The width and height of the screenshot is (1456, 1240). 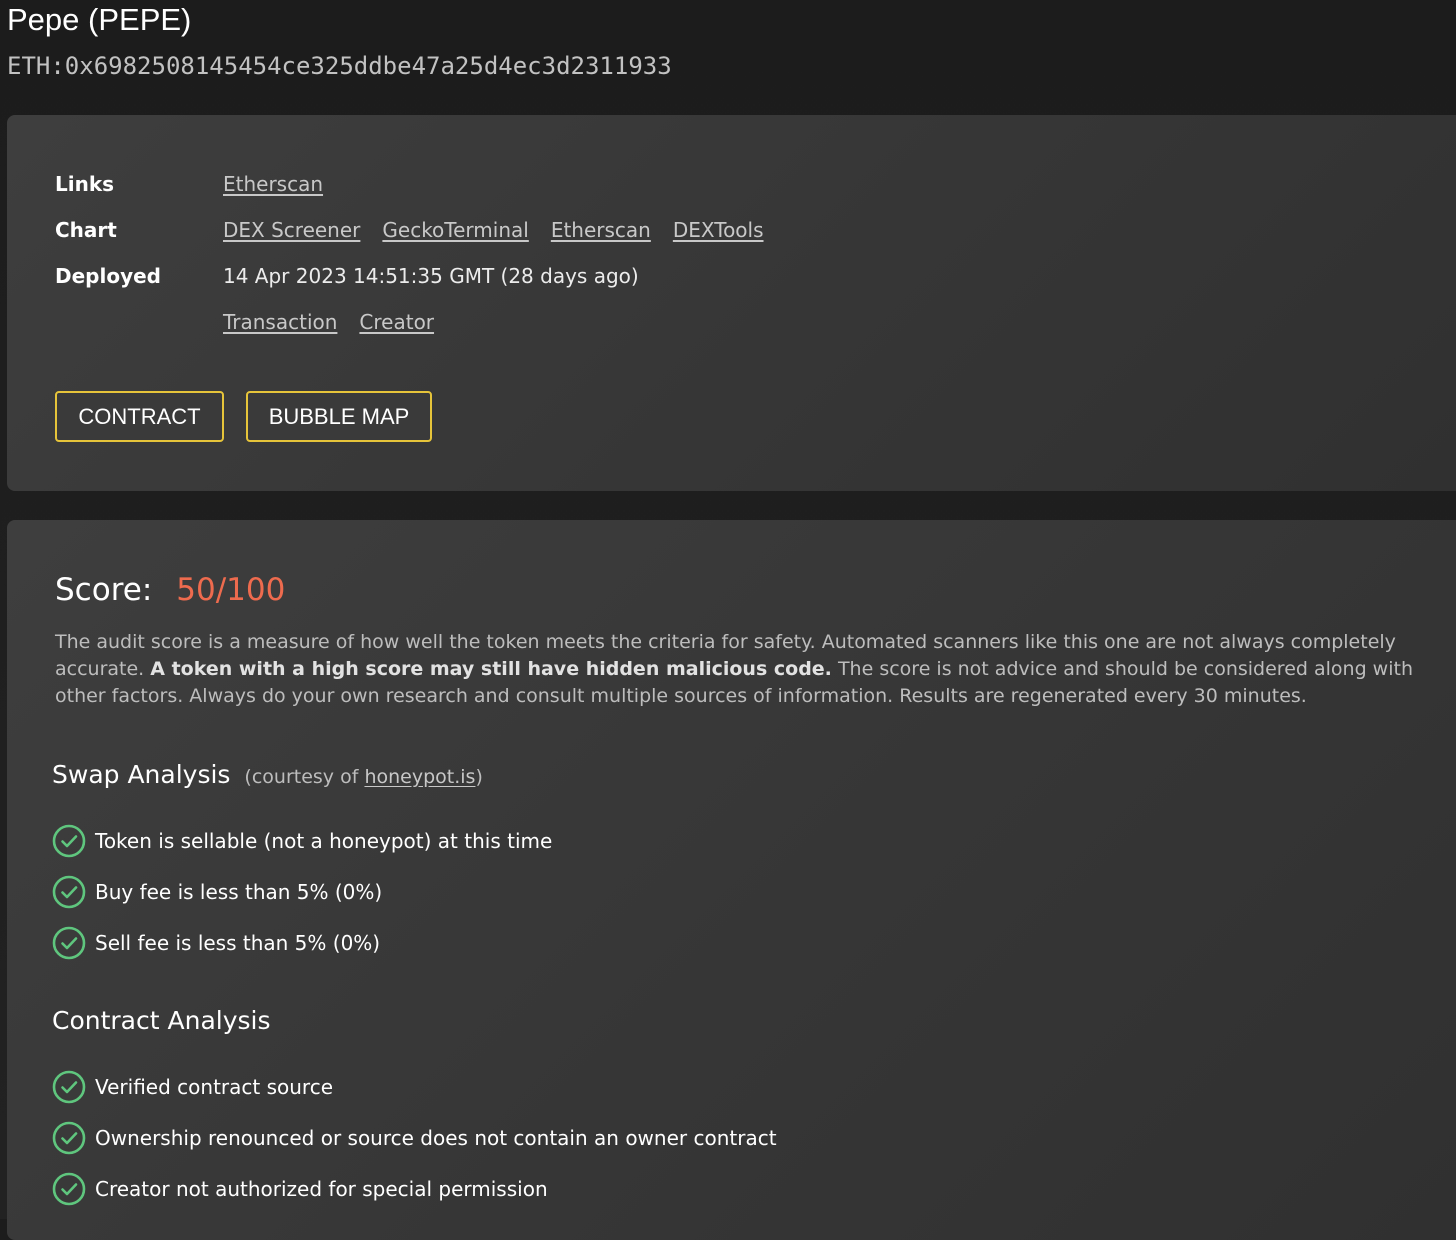 What do you see at coordinates (419, 777) in the screenshot?
I see `honeypot-link: honeypot.is` at bounding box center [419, 777].